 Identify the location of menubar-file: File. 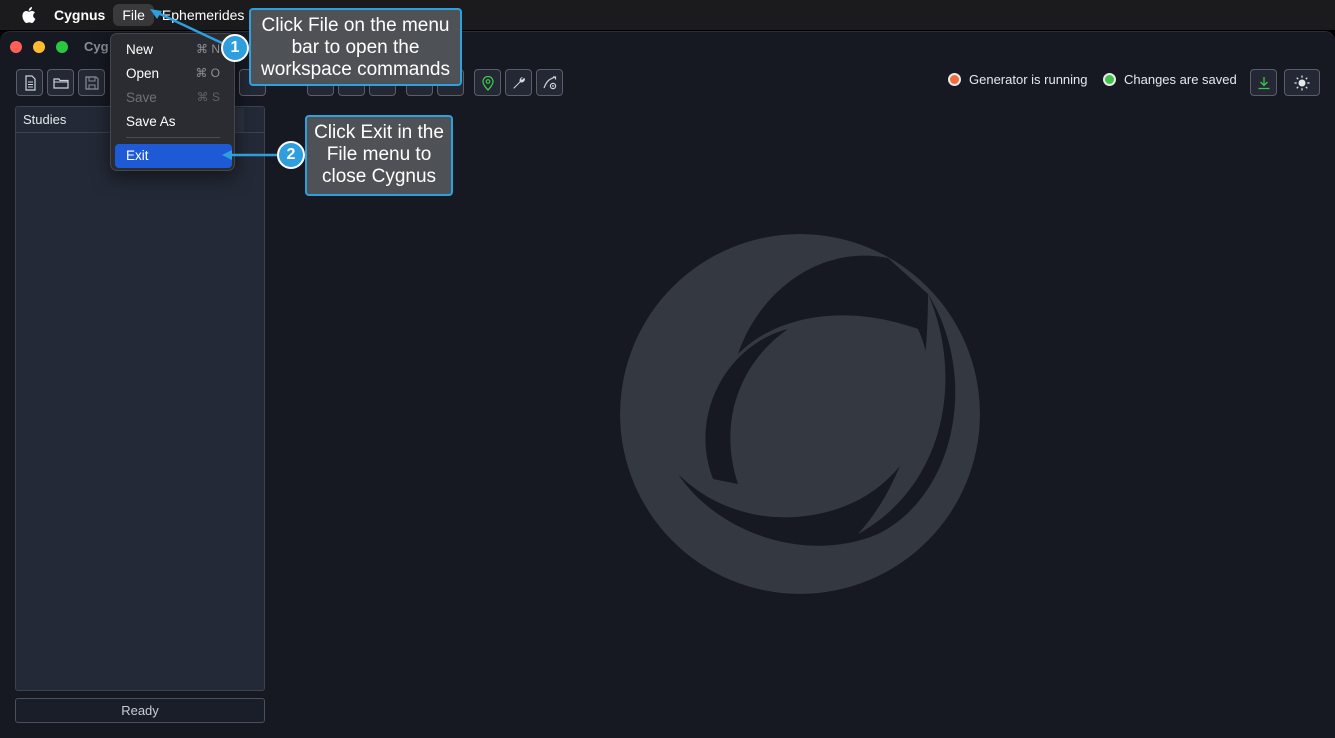
(133, 15).